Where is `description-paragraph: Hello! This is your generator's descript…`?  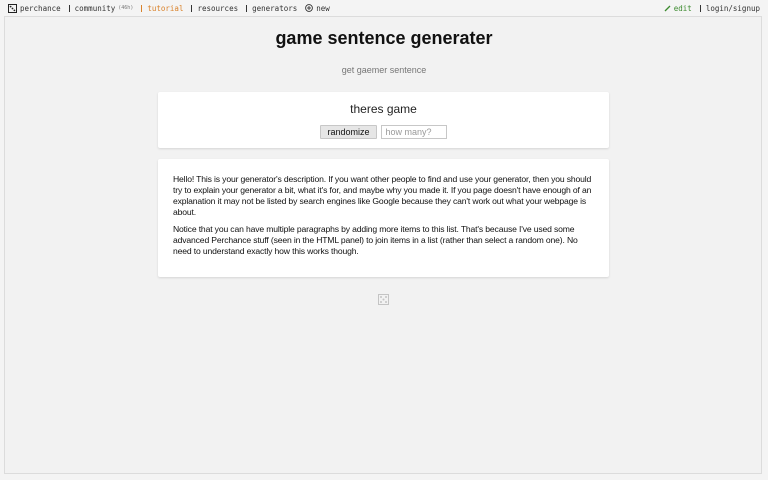 description-paragraph: Hello! This is your generator's descript… is located at coordinates (382, 195).